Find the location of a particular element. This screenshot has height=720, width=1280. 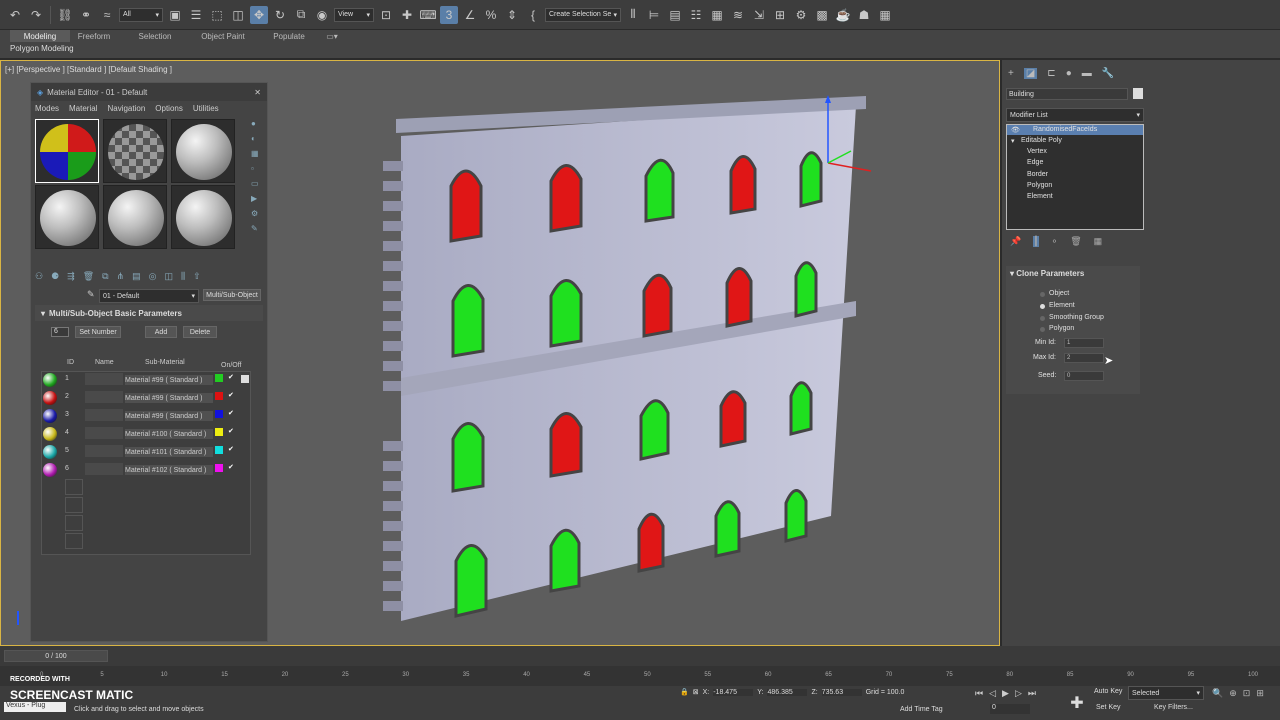

put-to-scene-icon: ⚈ is located at coordinates (55, 278).